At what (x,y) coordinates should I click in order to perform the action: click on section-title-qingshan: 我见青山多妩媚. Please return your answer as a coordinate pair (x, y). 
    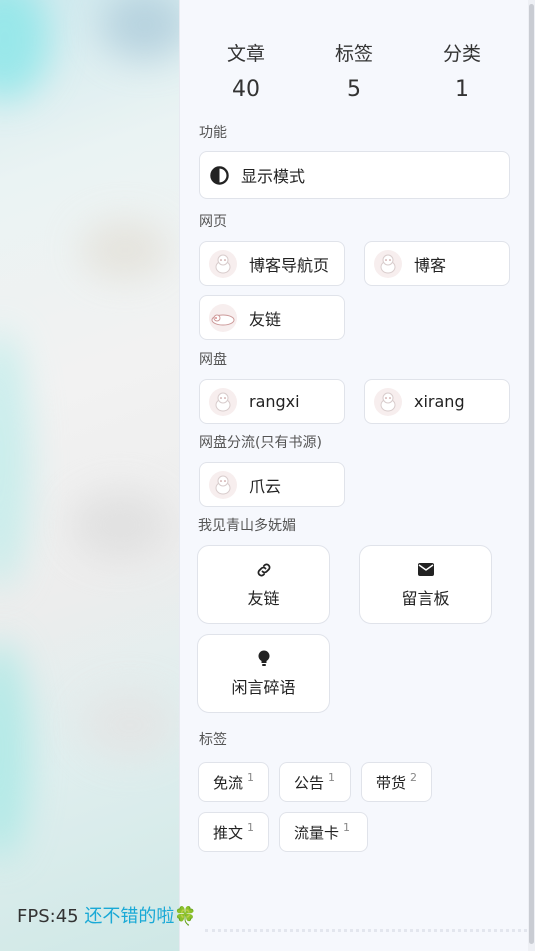
    Looking at the image, I should click on (247, 526).